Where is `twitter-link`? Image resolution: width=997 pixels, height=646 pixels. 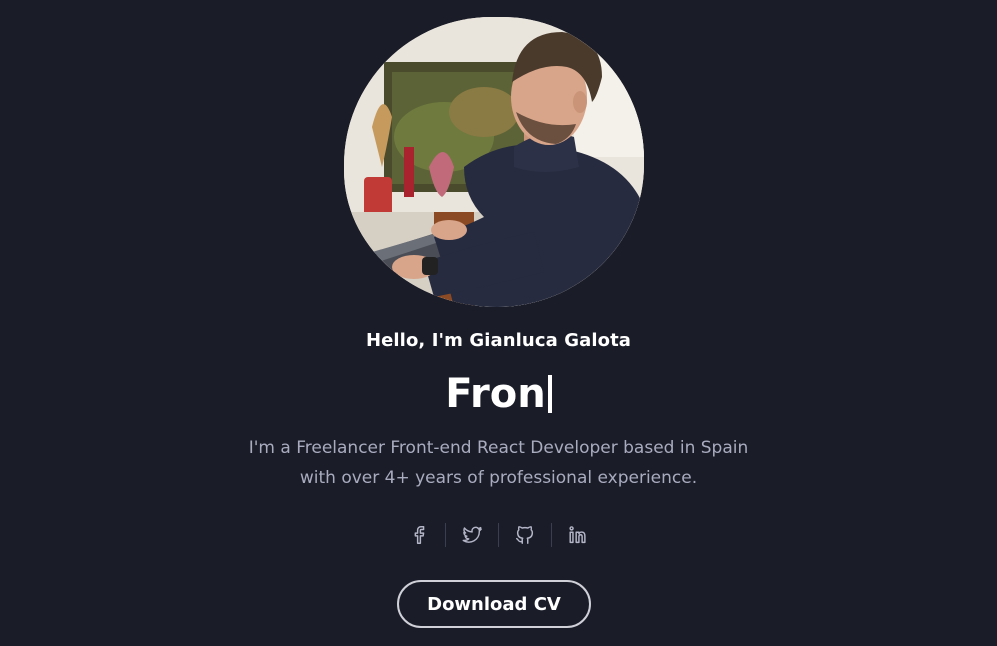
twitter-link is located at coordinates (472, 535).